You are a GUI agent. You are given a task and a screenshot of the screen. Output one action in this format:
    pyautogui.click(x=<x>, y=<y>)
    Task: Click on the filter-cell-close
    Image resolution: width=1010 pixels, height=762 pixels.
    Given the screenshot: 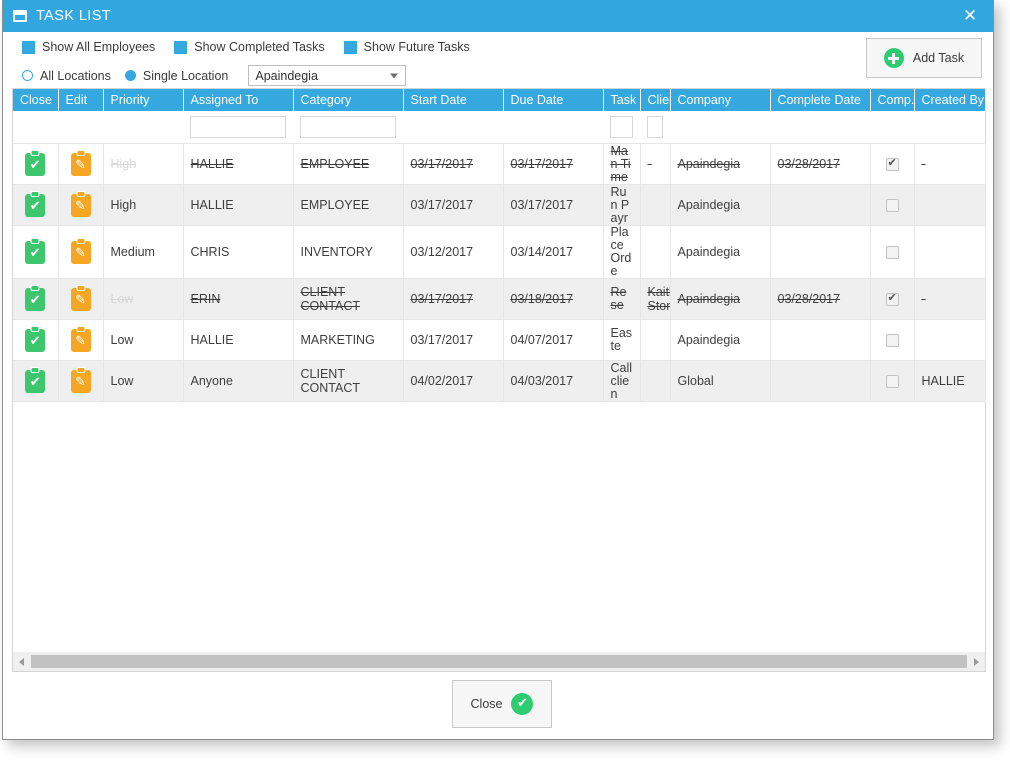 What is the action you would take?
    pyautogui.click(x=35, y=127)
    